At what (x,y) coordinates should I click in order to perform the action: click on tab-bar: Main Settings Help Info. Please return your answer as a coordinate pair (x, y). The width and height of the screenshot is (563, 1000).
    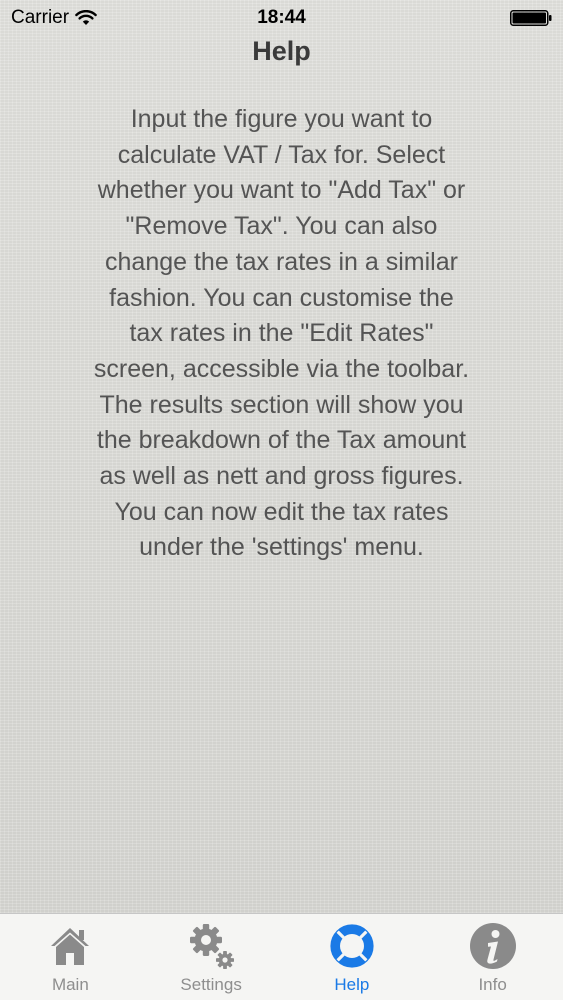
    Looking at the image, I should click on (281, 956).